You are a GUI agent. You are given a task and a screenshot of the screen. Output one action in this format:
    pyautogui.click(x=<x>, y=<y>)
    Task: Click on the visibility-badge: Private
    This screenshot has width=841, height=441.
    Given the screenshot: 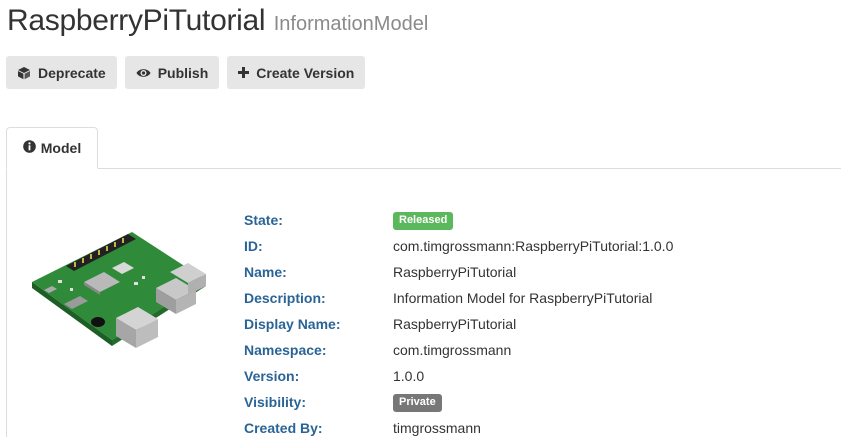 What is the action you would take?
    pyautogui.click(x=417, y=403)
    